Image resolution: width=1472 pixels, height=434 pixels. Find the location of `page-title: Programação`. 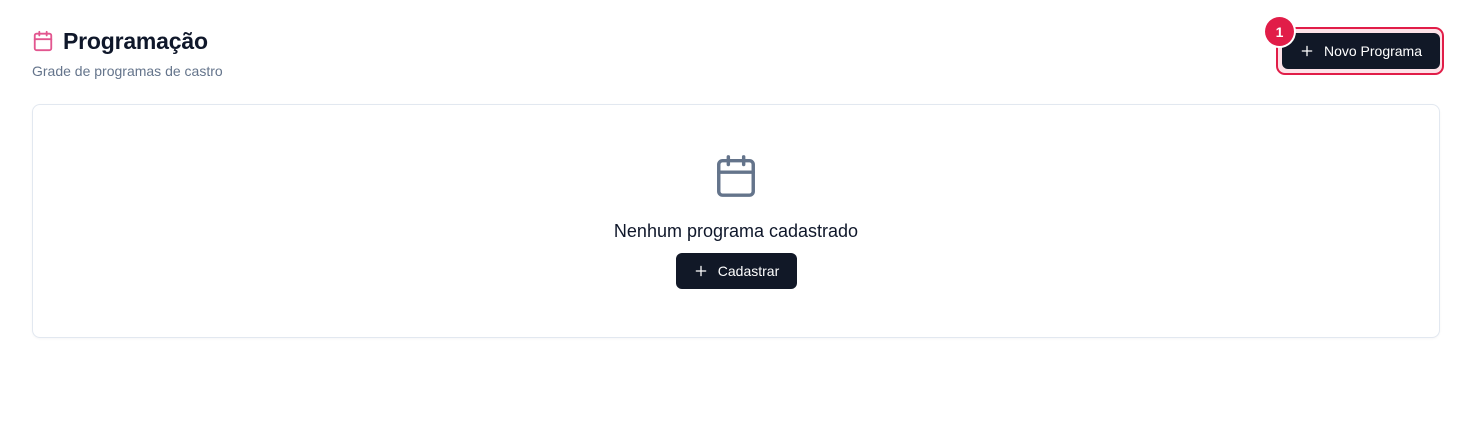

page-title: Programação is located at coordinates (135, 41).